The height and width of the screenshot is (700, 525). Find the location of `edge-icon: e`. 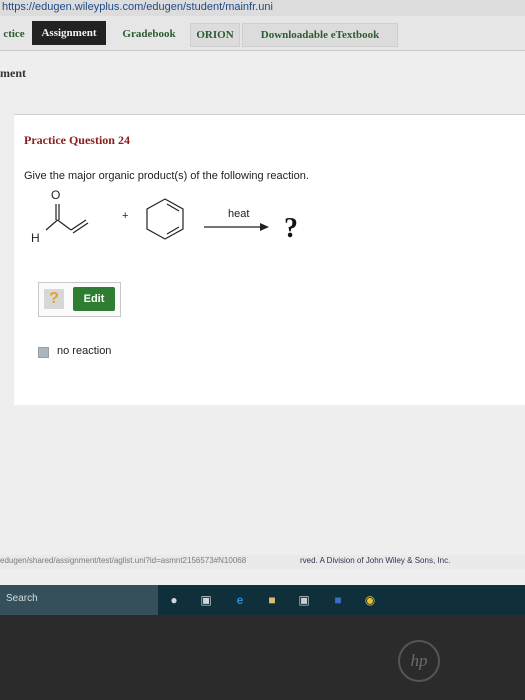

edge-icon: e is located at coordinates (240, 600).